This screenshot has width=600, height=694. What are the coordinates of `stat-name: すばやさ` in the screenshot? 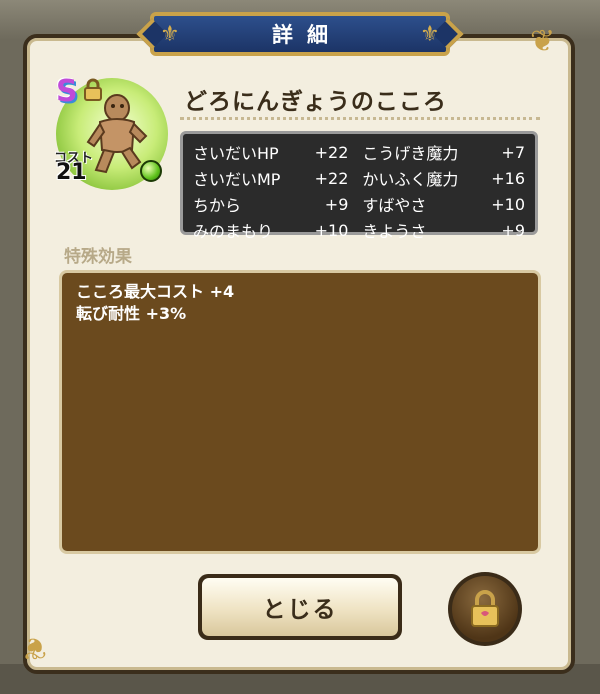 It's located at (394, 205).